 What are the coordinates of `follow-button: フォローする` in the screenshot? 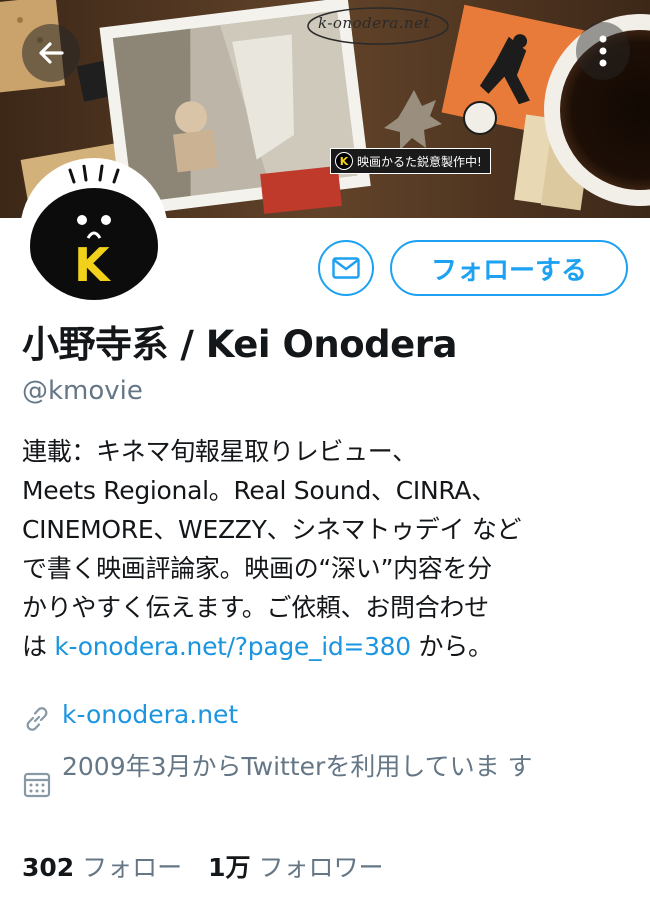 It's located at (509, 268).